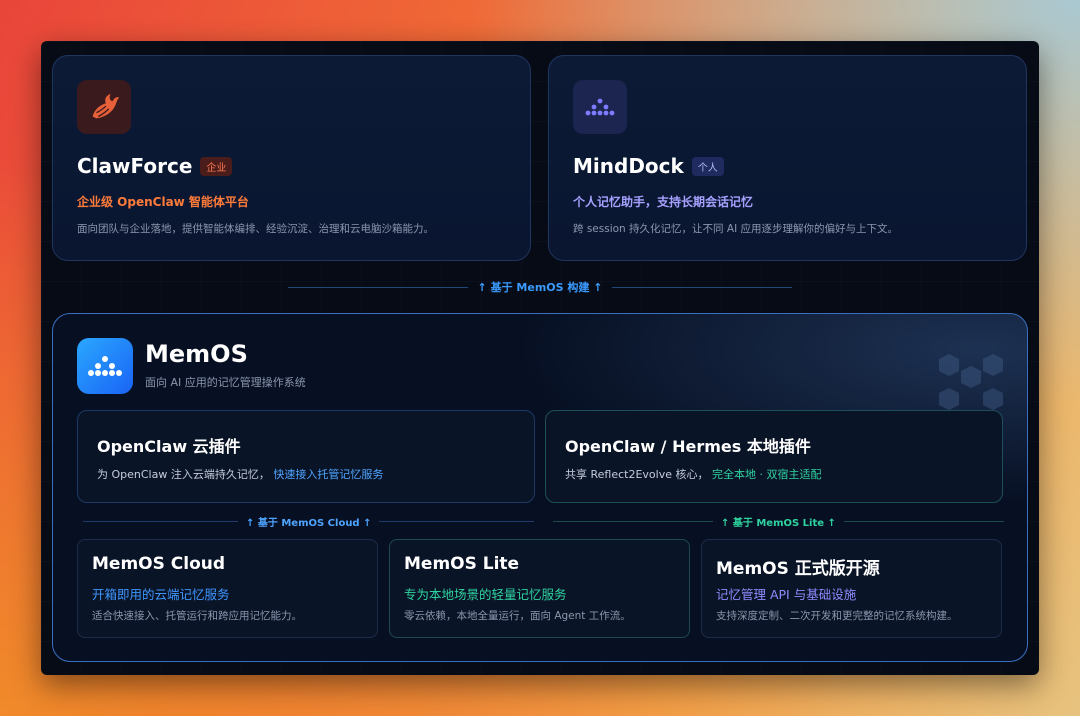 The width and height of the screenshot is (1080, 716). I want to click on edition-description: 适合快速接入、托管运行和跨应用记忆能力。, so click(197, 616).